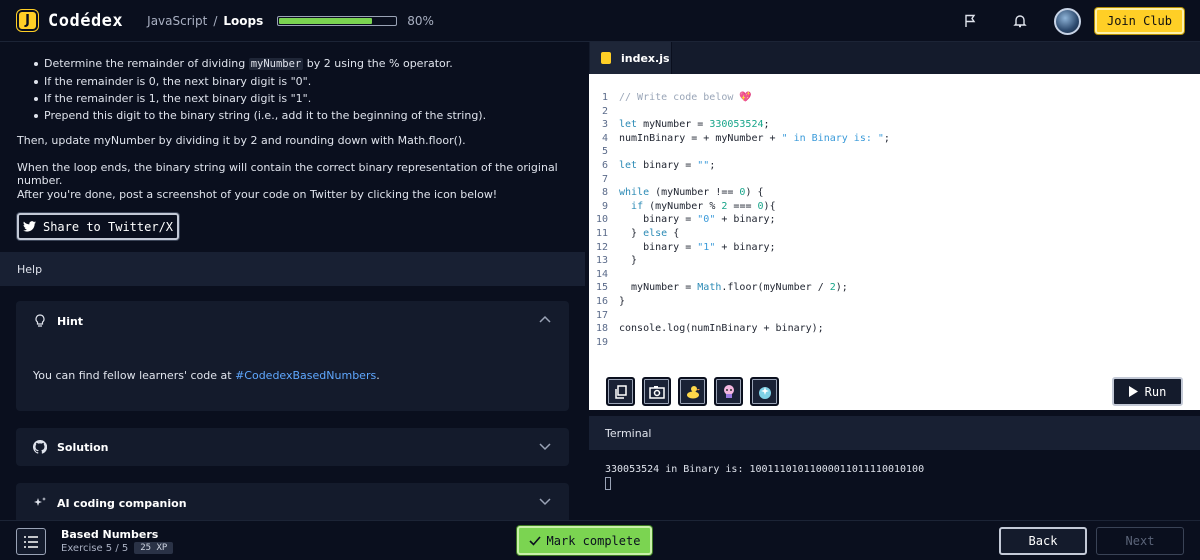  What do you see at coordinates (697, 220) in the screenshot?
I see `code-text: binary = "0" + binary;` at bounding box center [697, 220].